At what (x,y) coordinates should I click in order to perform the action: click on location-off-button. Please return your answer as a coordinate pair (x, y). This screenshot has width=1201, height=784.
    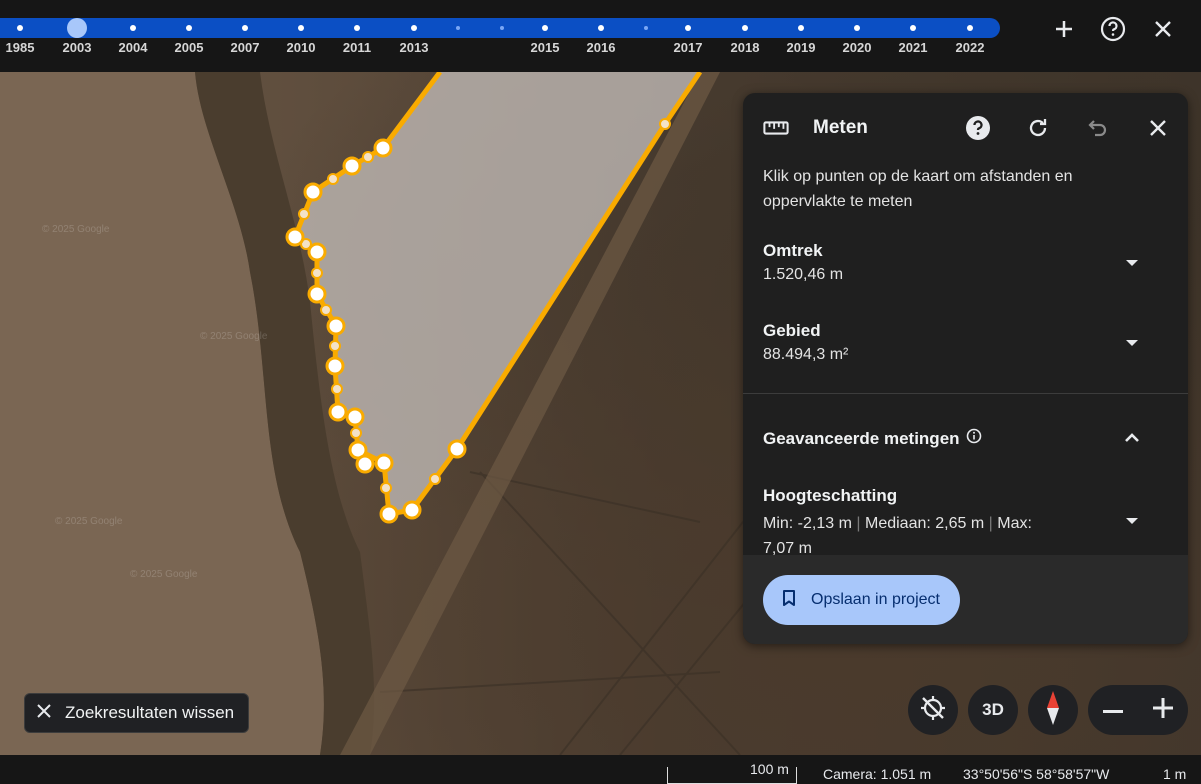
    Looking at the image, I should click on (933, 710).